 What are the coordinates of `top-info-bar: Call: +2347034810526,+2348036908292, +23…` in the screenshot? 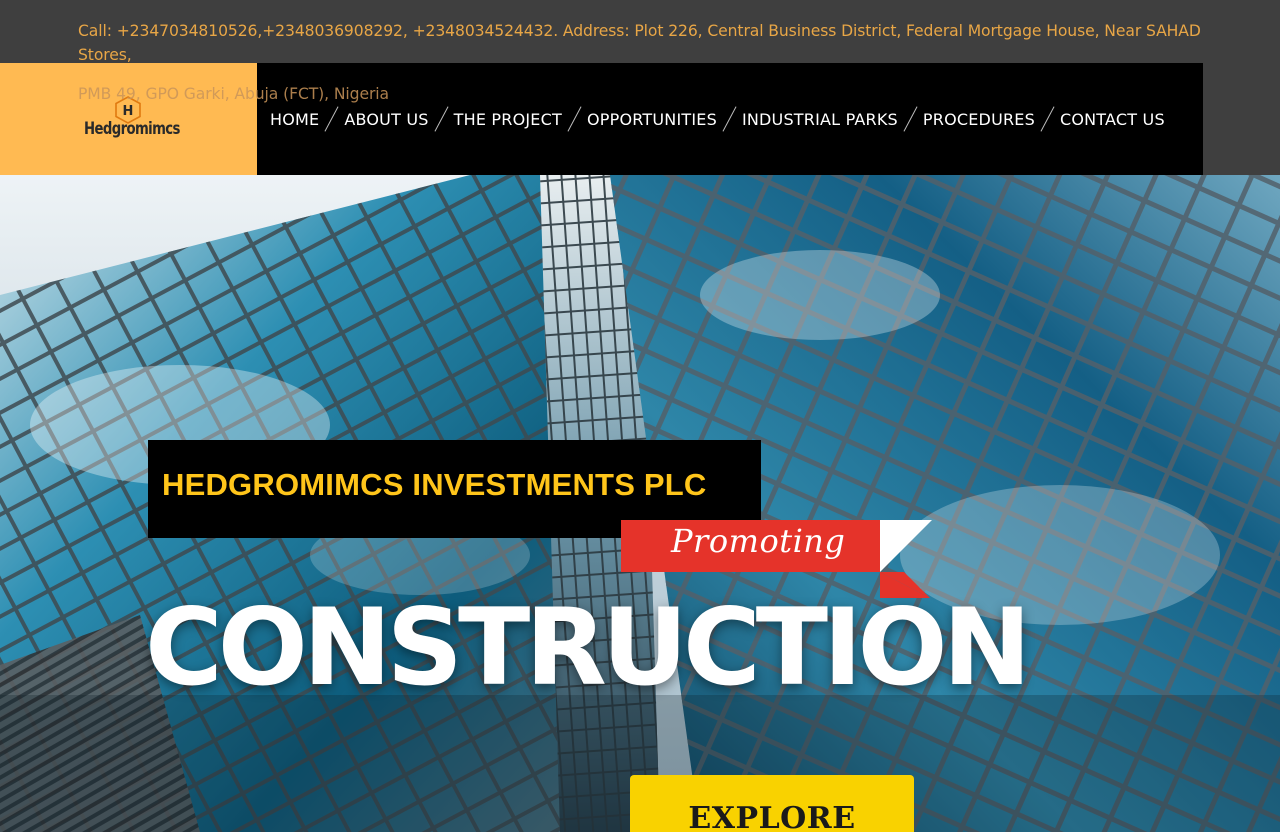 It's located at (640, 32).